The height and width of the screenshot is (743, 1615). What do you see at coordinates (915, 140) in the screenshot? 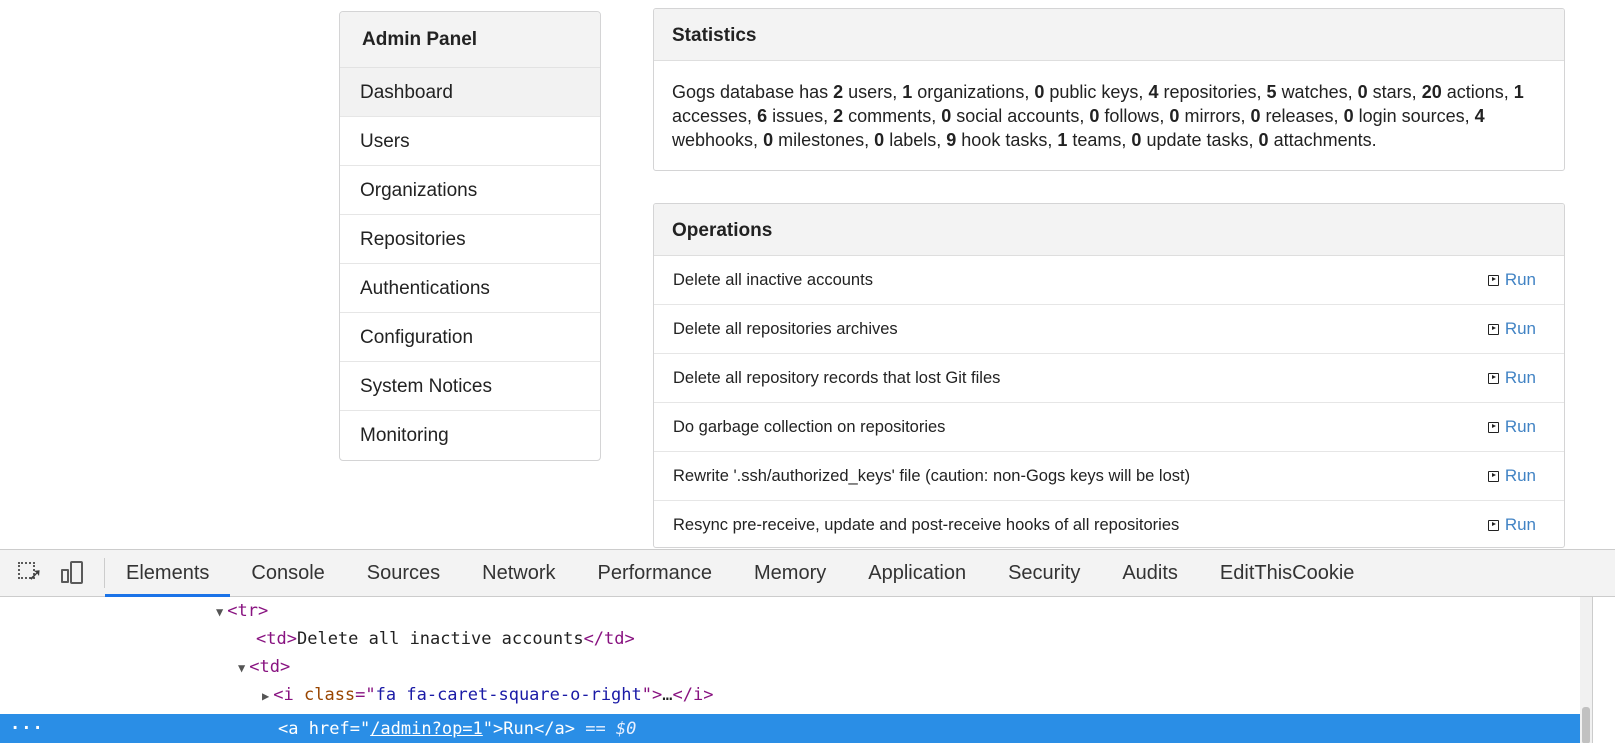
I see `stat-label: labels,` at bounding box center [915, 140].